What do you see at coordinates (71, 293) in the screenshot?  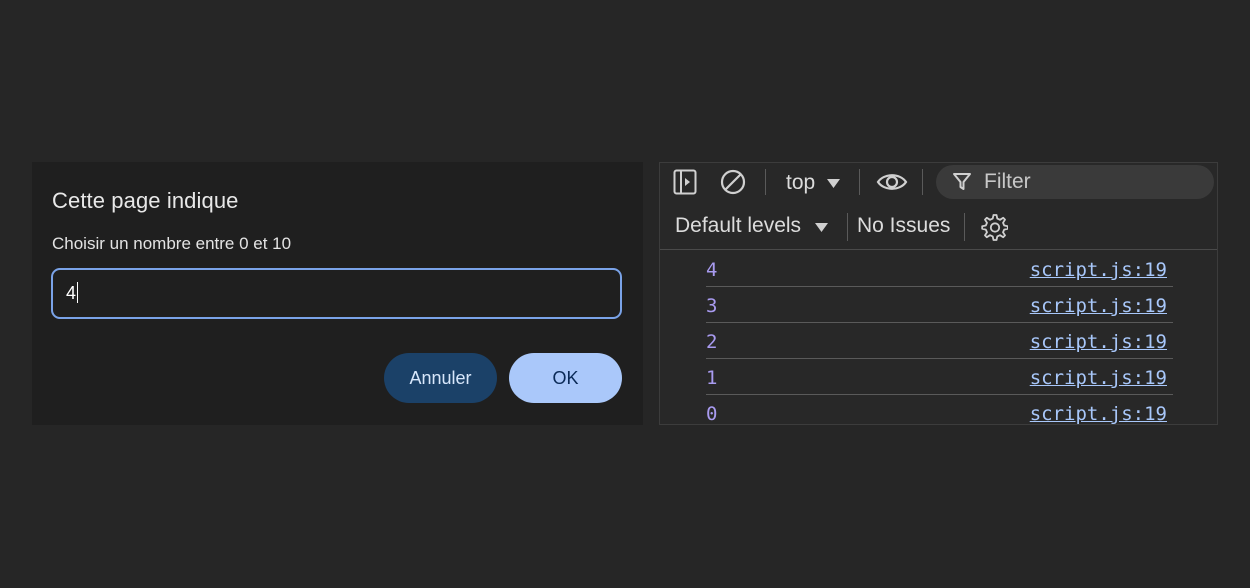 I see `prompt-input-value: 4` at bounding box center [71, 293].